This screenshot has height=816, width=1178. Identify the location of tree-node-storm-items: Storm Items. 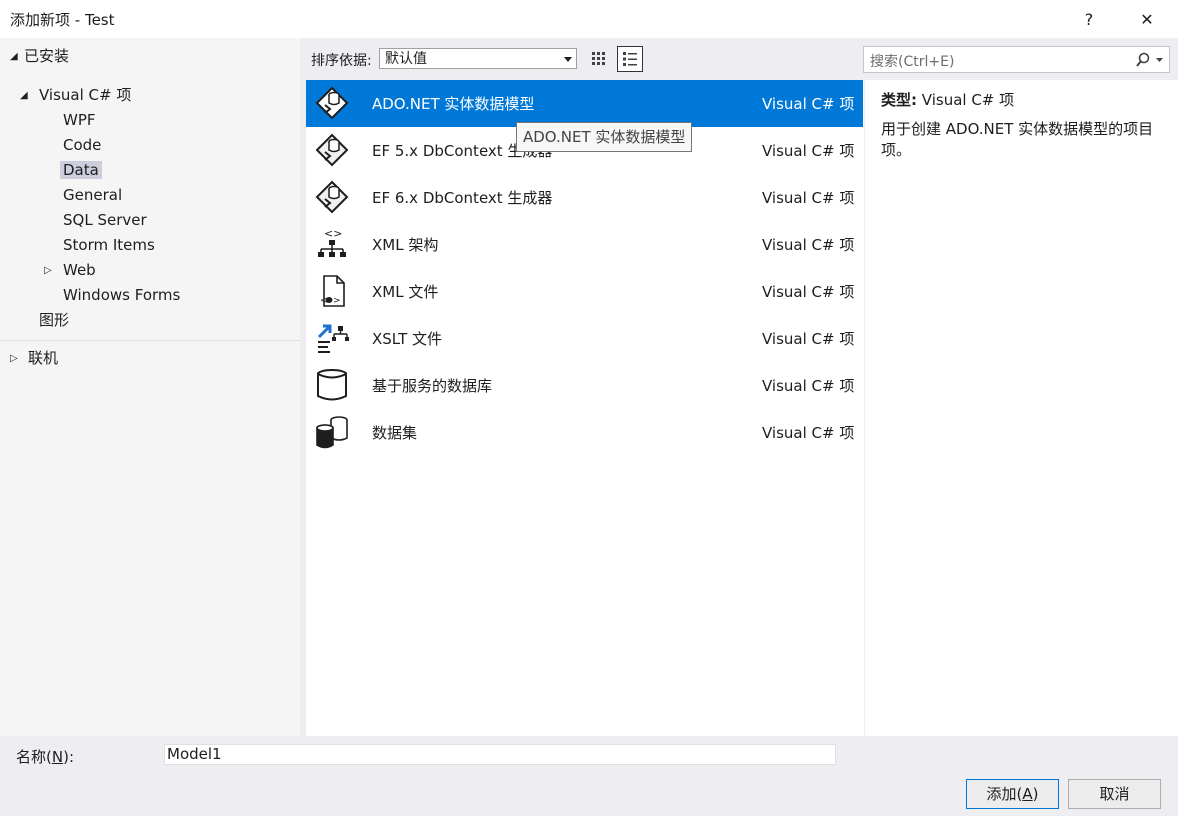
(109, 245).